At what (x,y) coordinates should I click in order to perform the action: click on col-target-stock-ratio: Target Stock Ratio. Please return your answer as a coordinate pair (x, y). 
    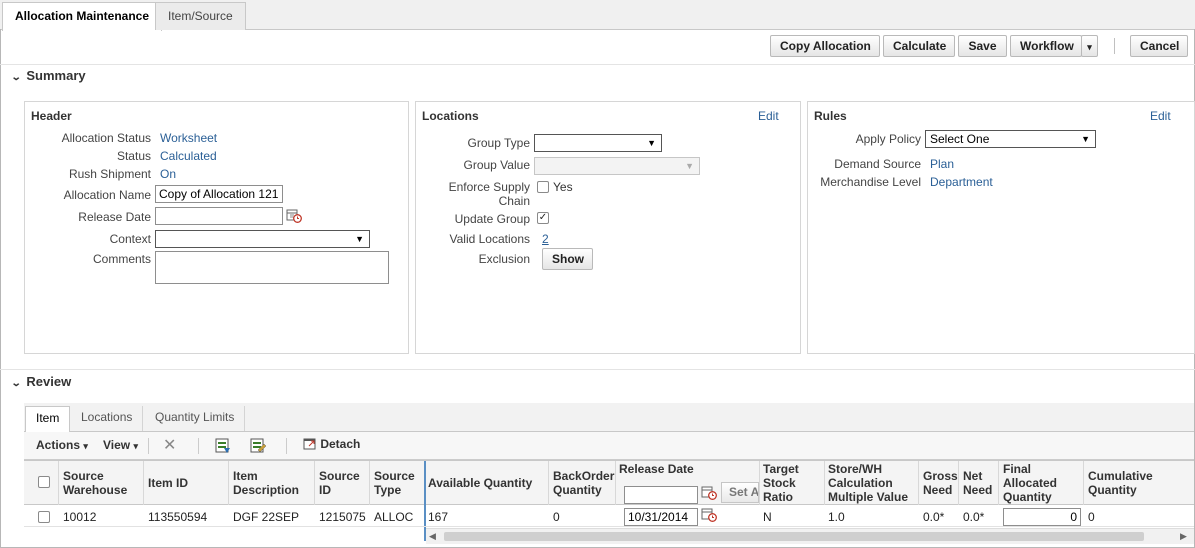
    Looking at the image, I should click on (781, 483).